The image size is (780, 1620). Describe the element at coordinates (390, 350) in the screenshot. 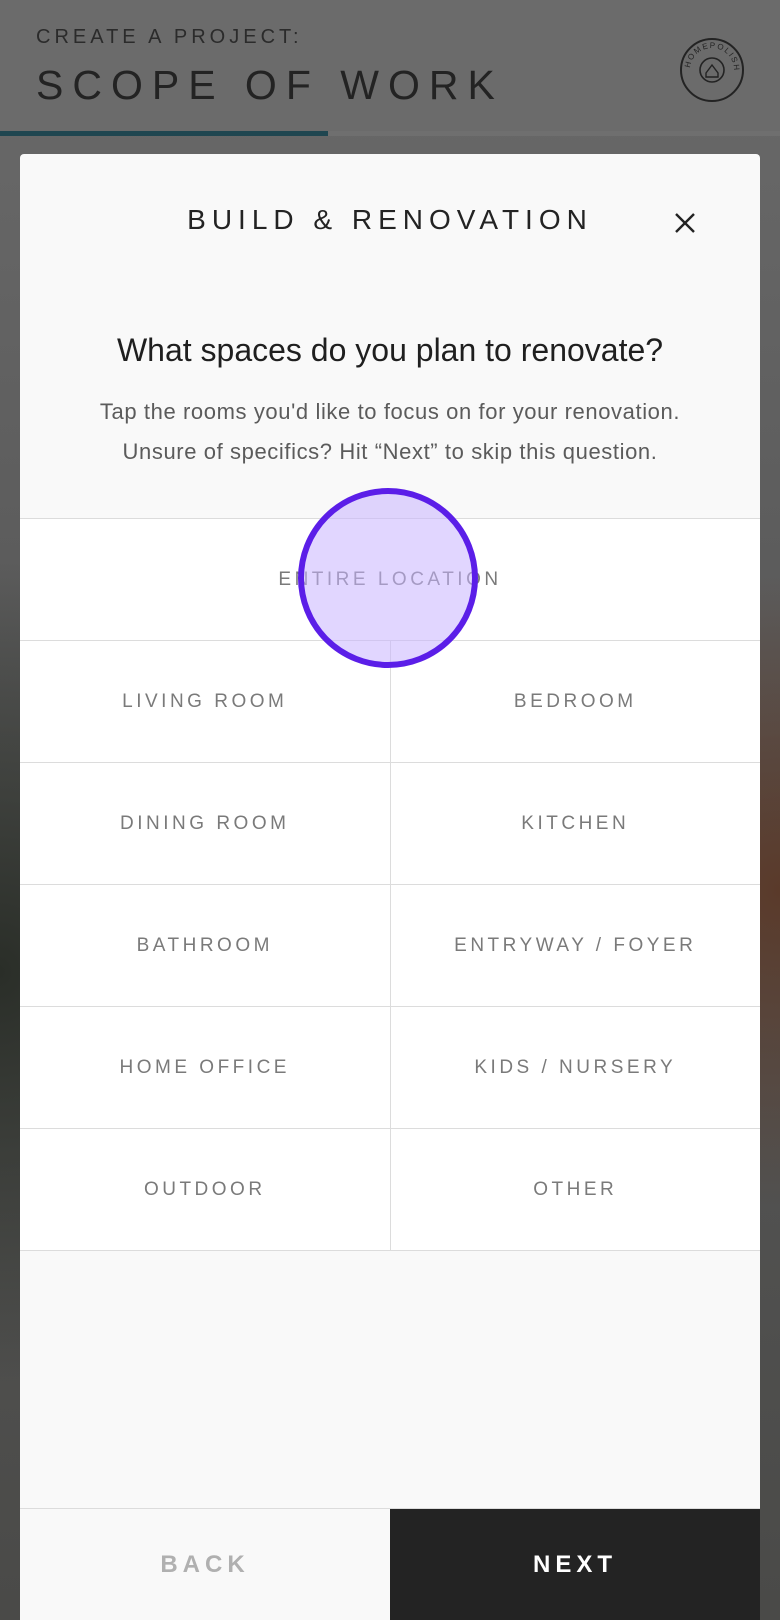

I see `question-heading: What spaces do you plan to renovate?` at that location.